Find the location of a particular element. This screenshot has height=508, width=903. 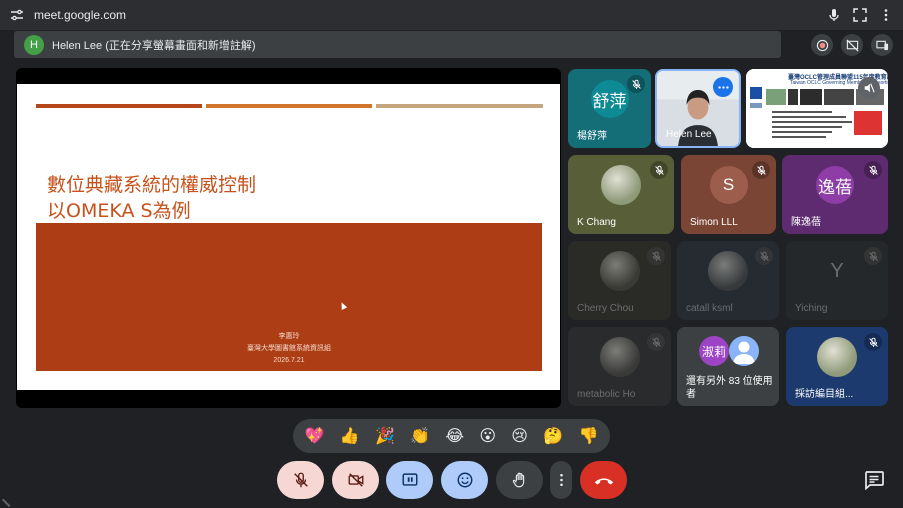

participant-name: catall ksml is located at coordinates (709, 308).